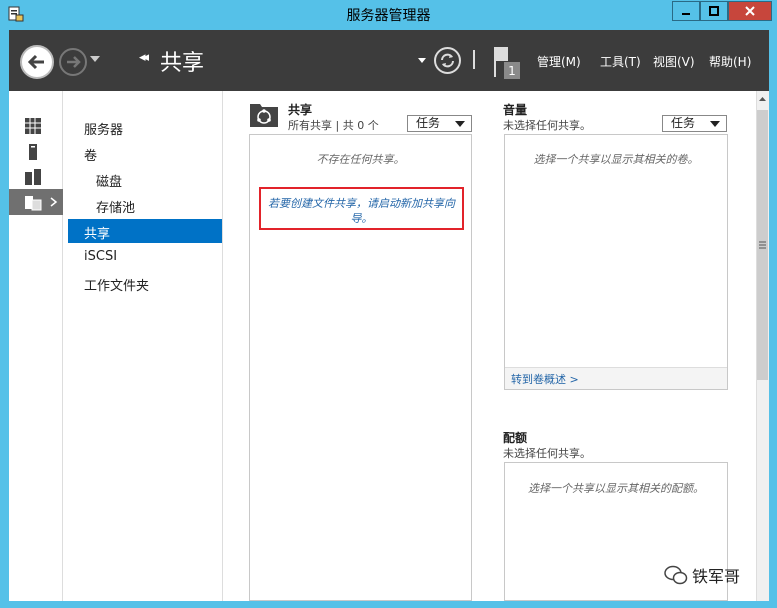 Image resolution: width=777 pixels, height=608 pixels. I want to click on volume-tasks-dropdown: 任务, so click(694, 123).